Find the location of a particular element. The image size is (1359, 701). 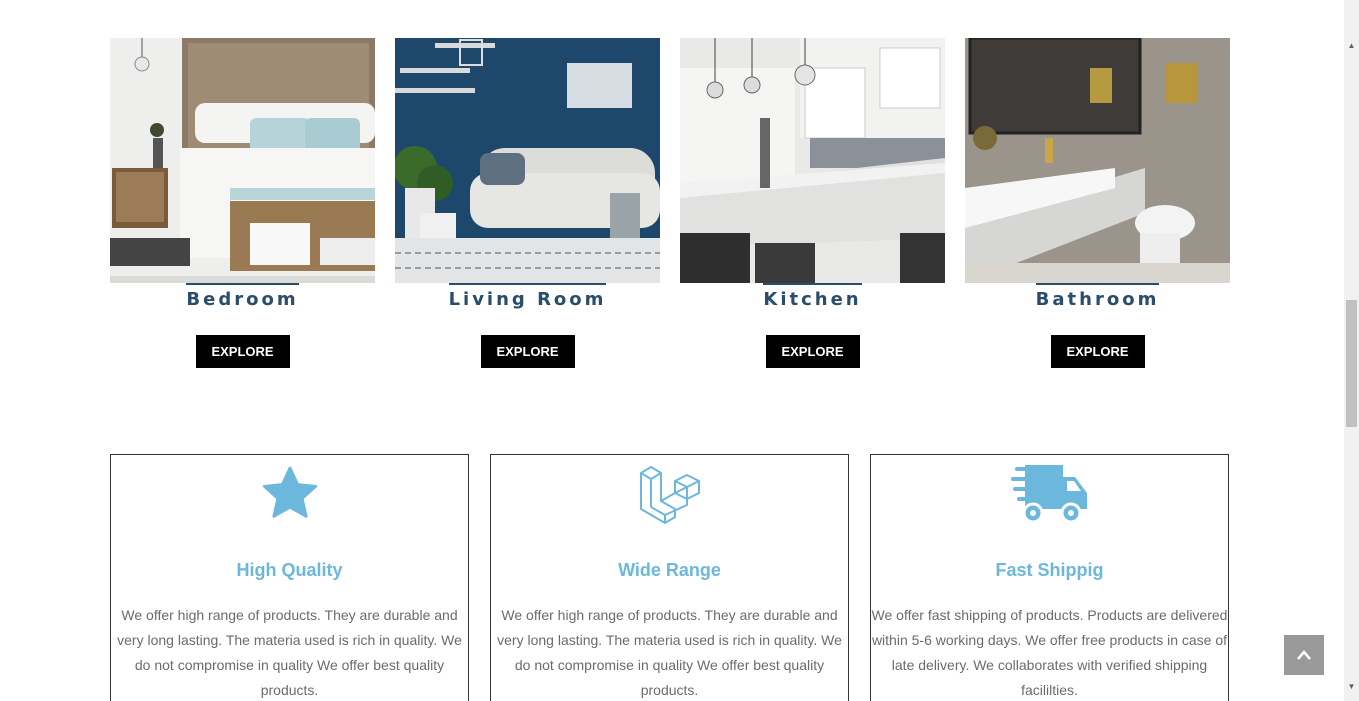

kitchen-image is located at coordinates (812, 160).